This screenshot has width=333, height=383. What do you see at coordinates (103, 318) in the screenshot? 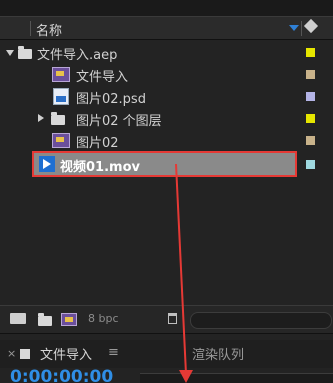
I see `bit-depth-button: 8 bpc` at bounding box center [103, 318].